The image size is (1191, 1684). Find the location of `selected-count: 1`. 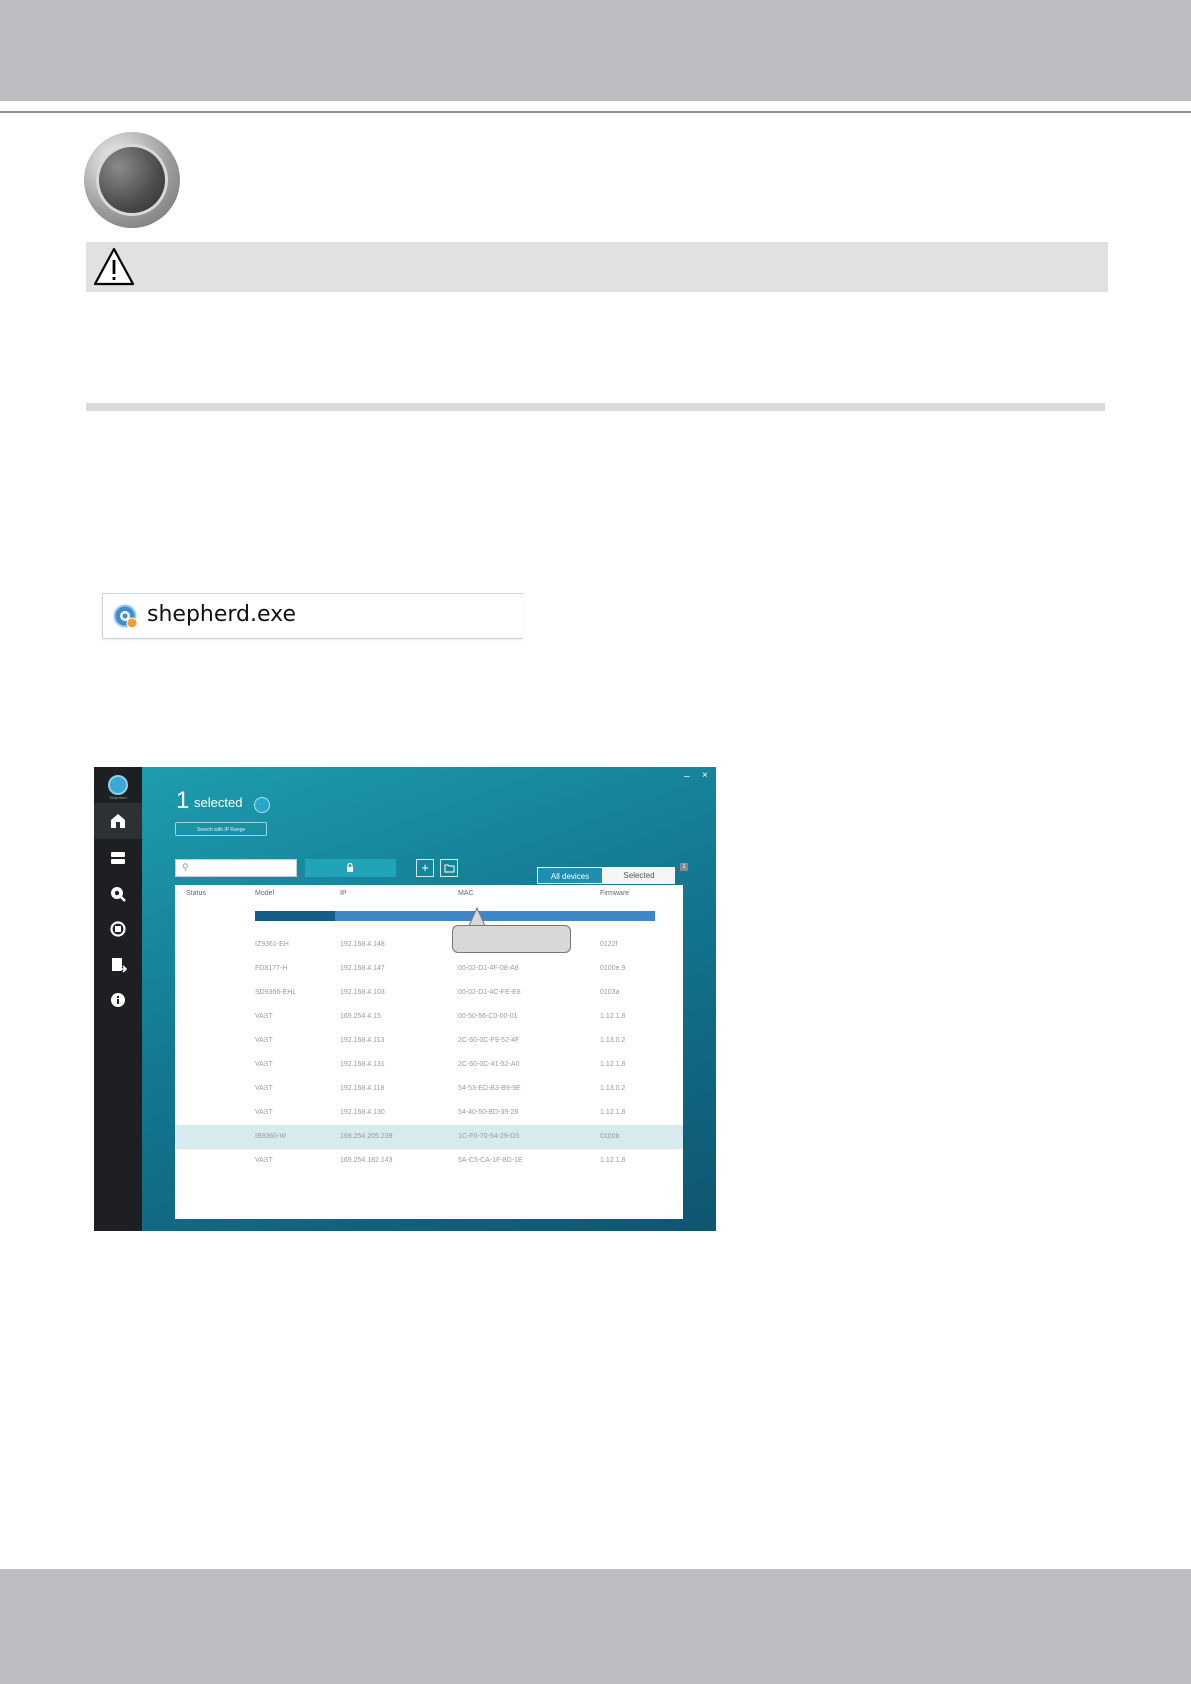

selected-count: 1 is located at coordinates (183, 800).